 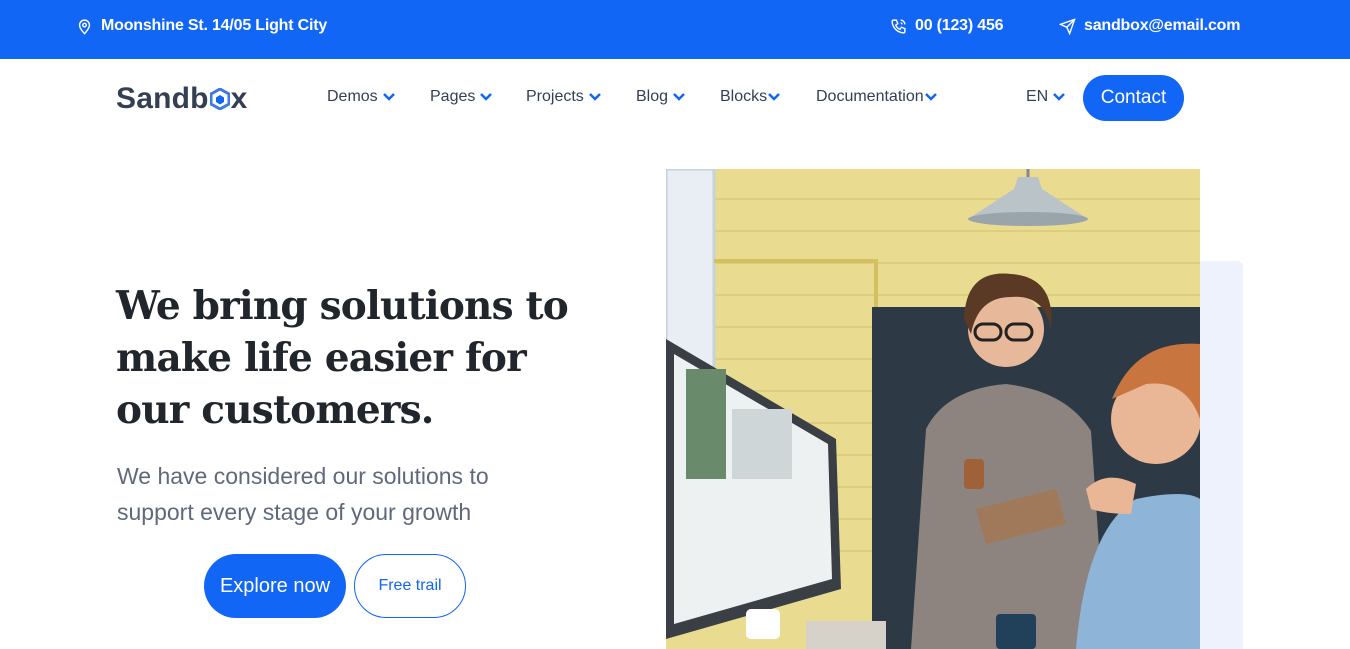 I want to click on nav-blog: Blog, so click(x=661, y=97).